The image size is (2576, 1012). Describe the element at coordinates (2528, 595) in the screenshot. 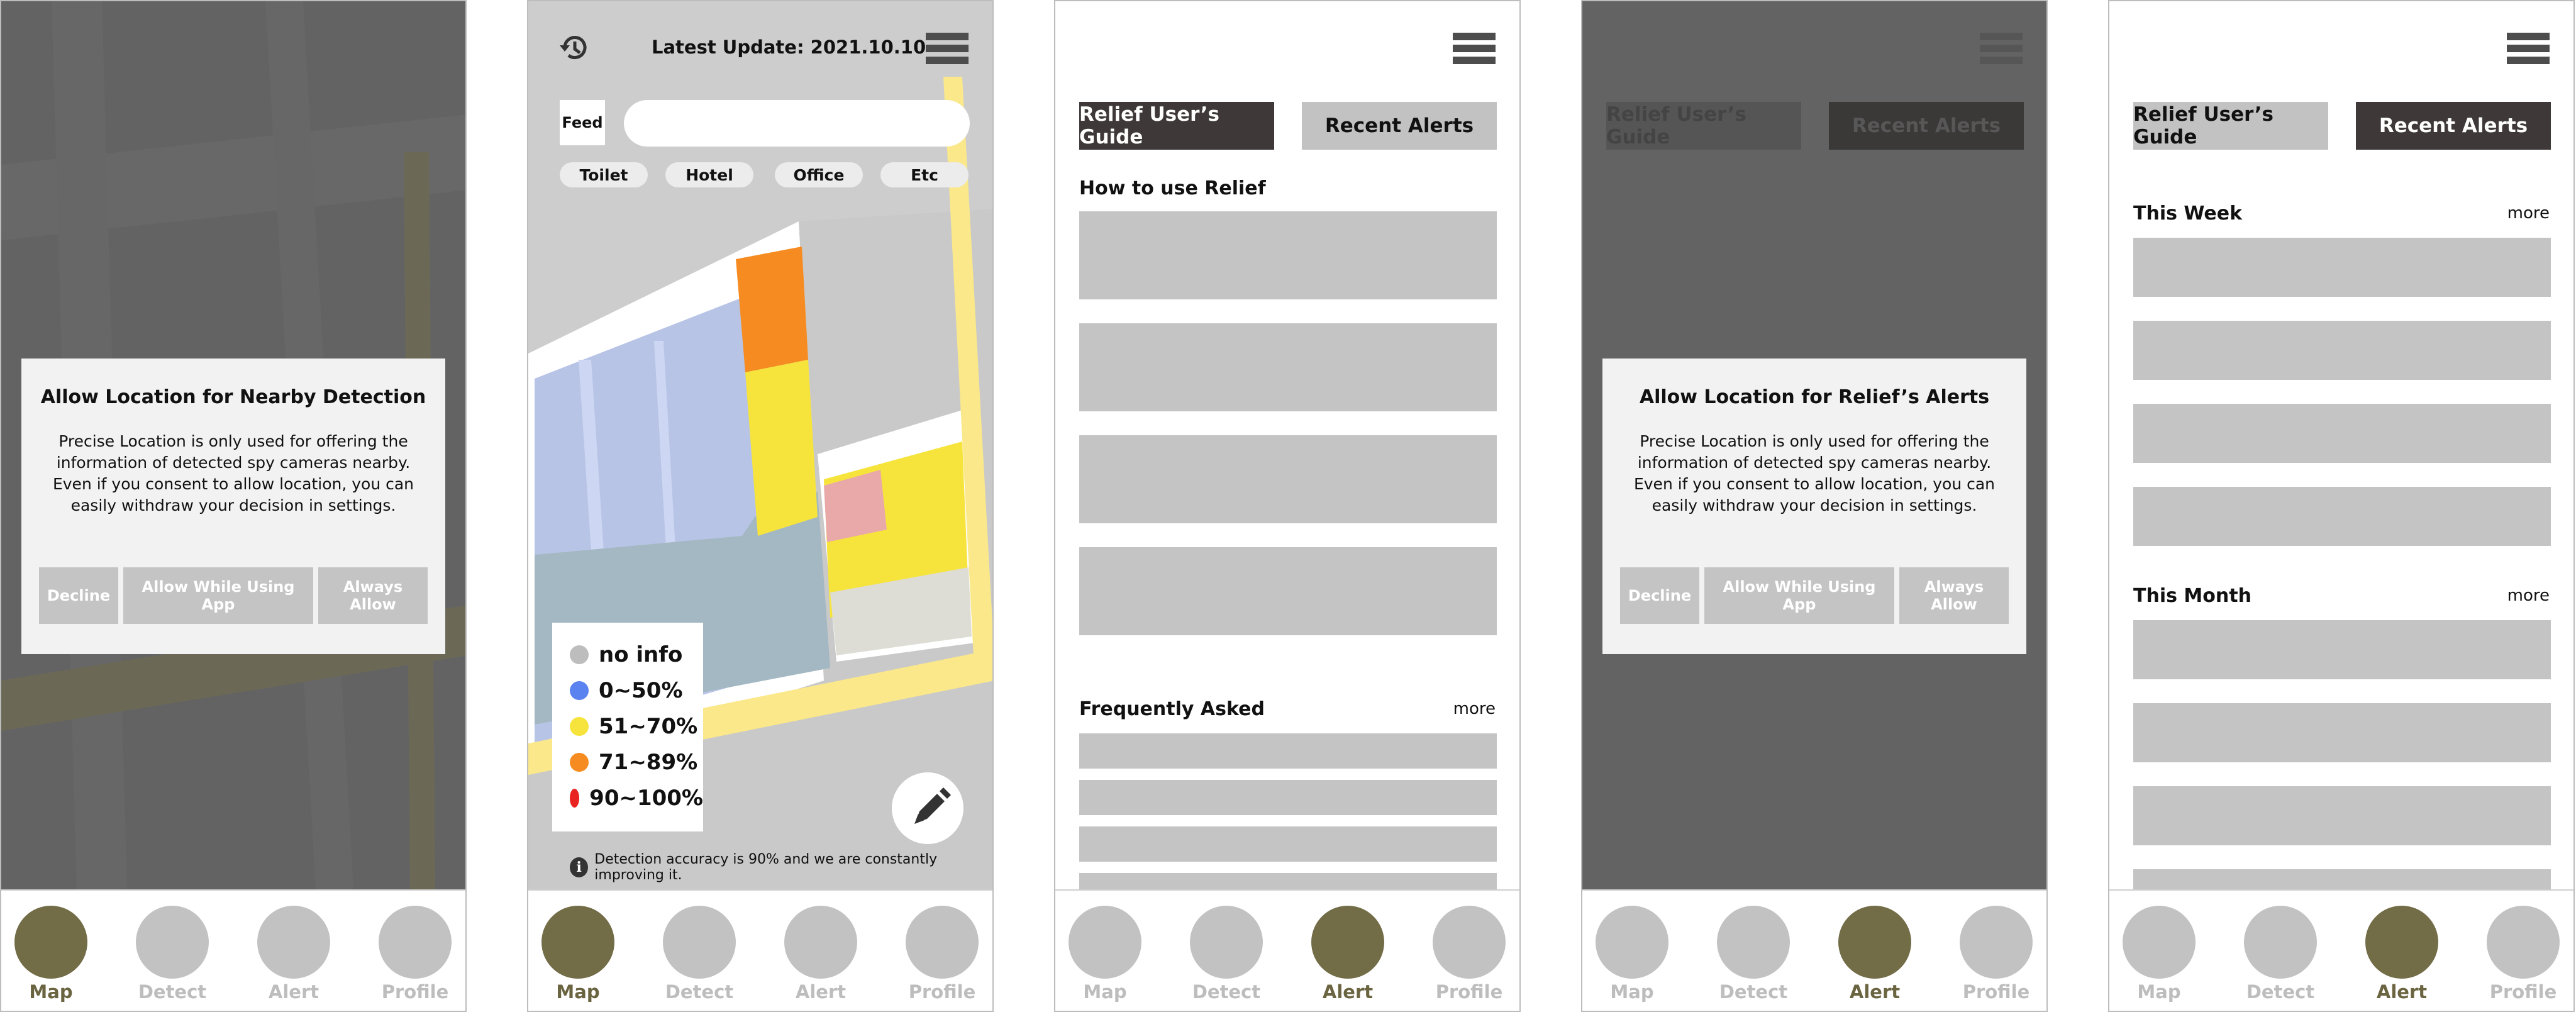

I see `month-more-link: more` at that location.